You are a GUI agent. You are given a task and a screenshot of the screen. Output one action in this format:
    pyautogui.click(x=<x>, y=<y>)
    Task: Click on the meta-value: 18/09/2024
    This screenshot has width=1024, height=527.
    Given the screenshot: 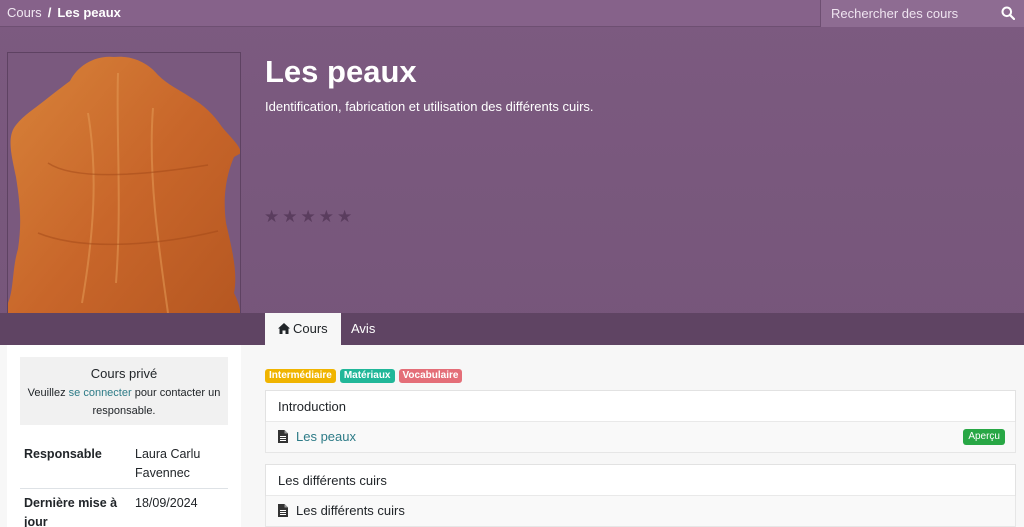 What is the action you would take?
    pyautogui.click(x=166, y=503)
    